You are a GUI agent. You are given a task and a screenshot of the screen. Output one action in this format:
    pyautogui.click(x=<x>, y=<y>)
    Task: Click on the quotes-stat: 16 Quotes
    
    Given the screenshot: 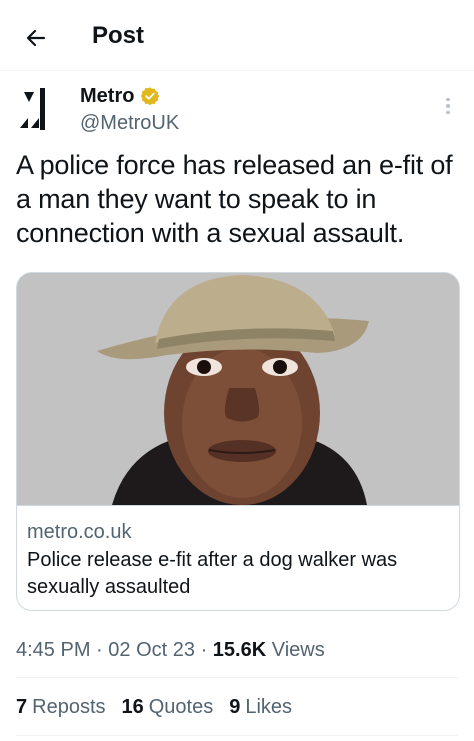 What is the action you would take?
    pyautogui.click(x=168, y=707)
    